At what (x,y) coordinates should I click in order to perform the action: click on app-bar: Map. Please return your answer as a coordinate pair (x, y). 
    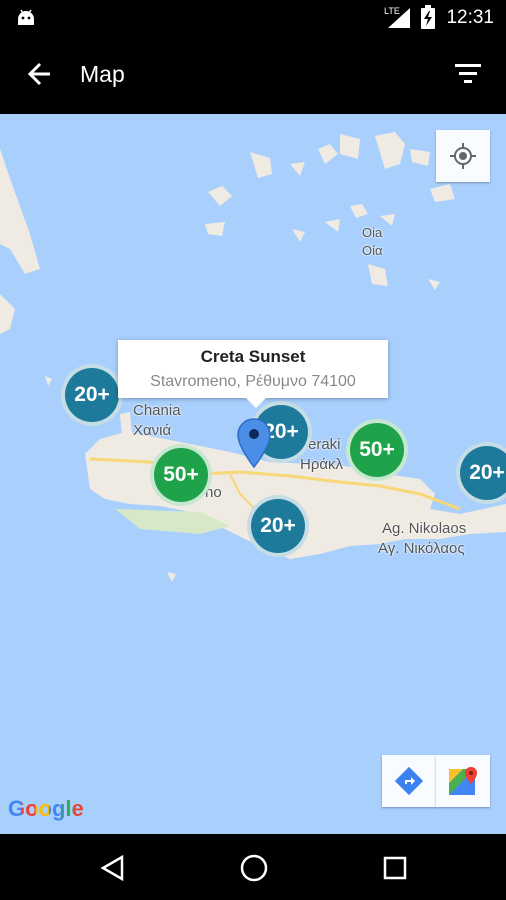
    Looking at the image, I should click on (253, 74).